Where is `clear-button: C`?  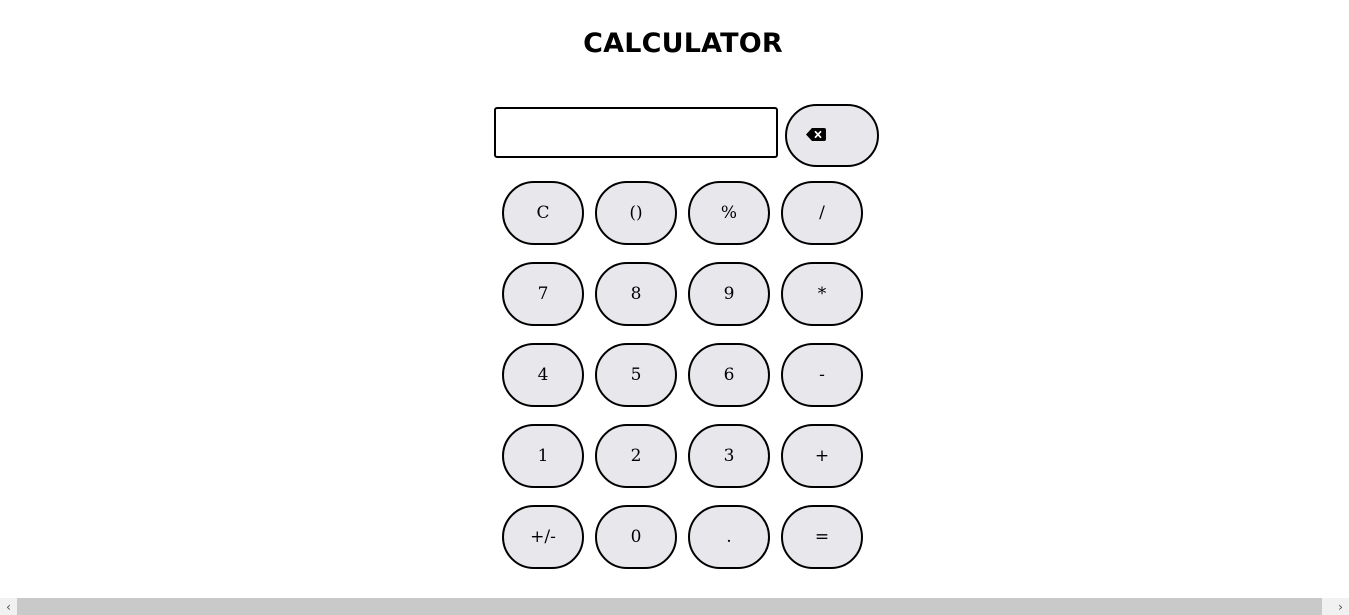
clear-button: C is located at coordinates (543, 213).